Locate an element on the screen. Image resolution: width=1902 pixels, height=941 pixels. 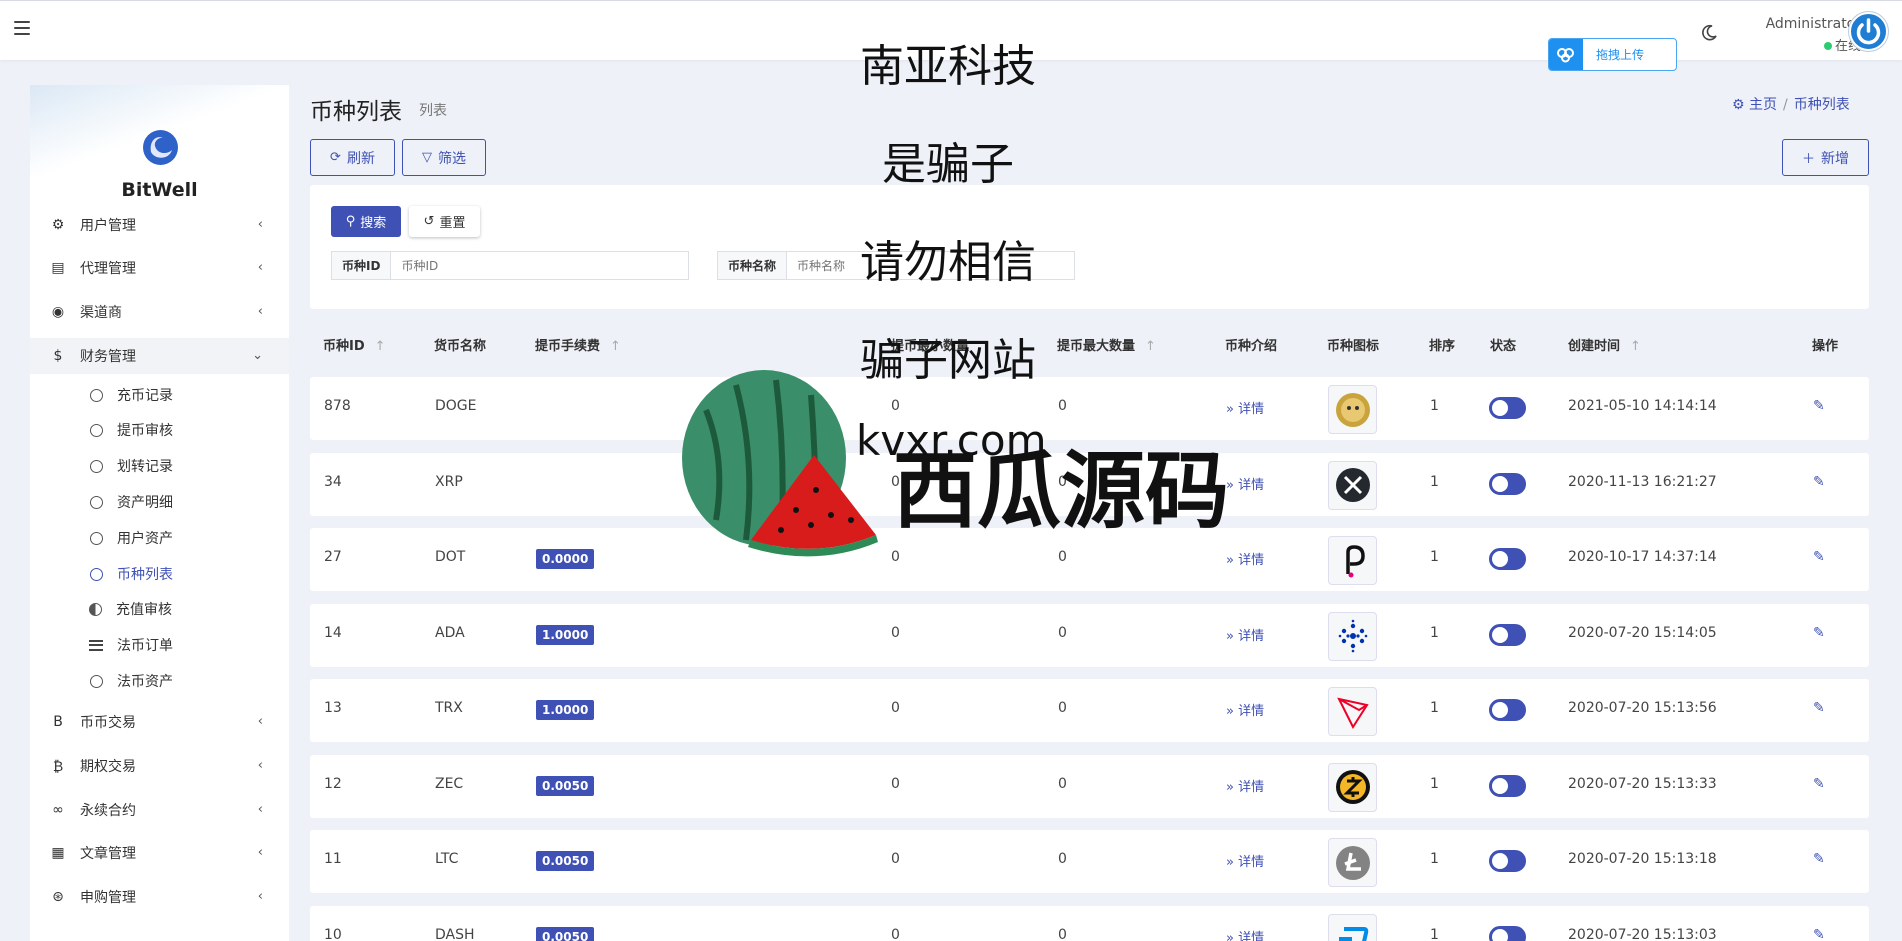
sidebar-subitem-4: 用户资产 is located at coordinates (159, 538).